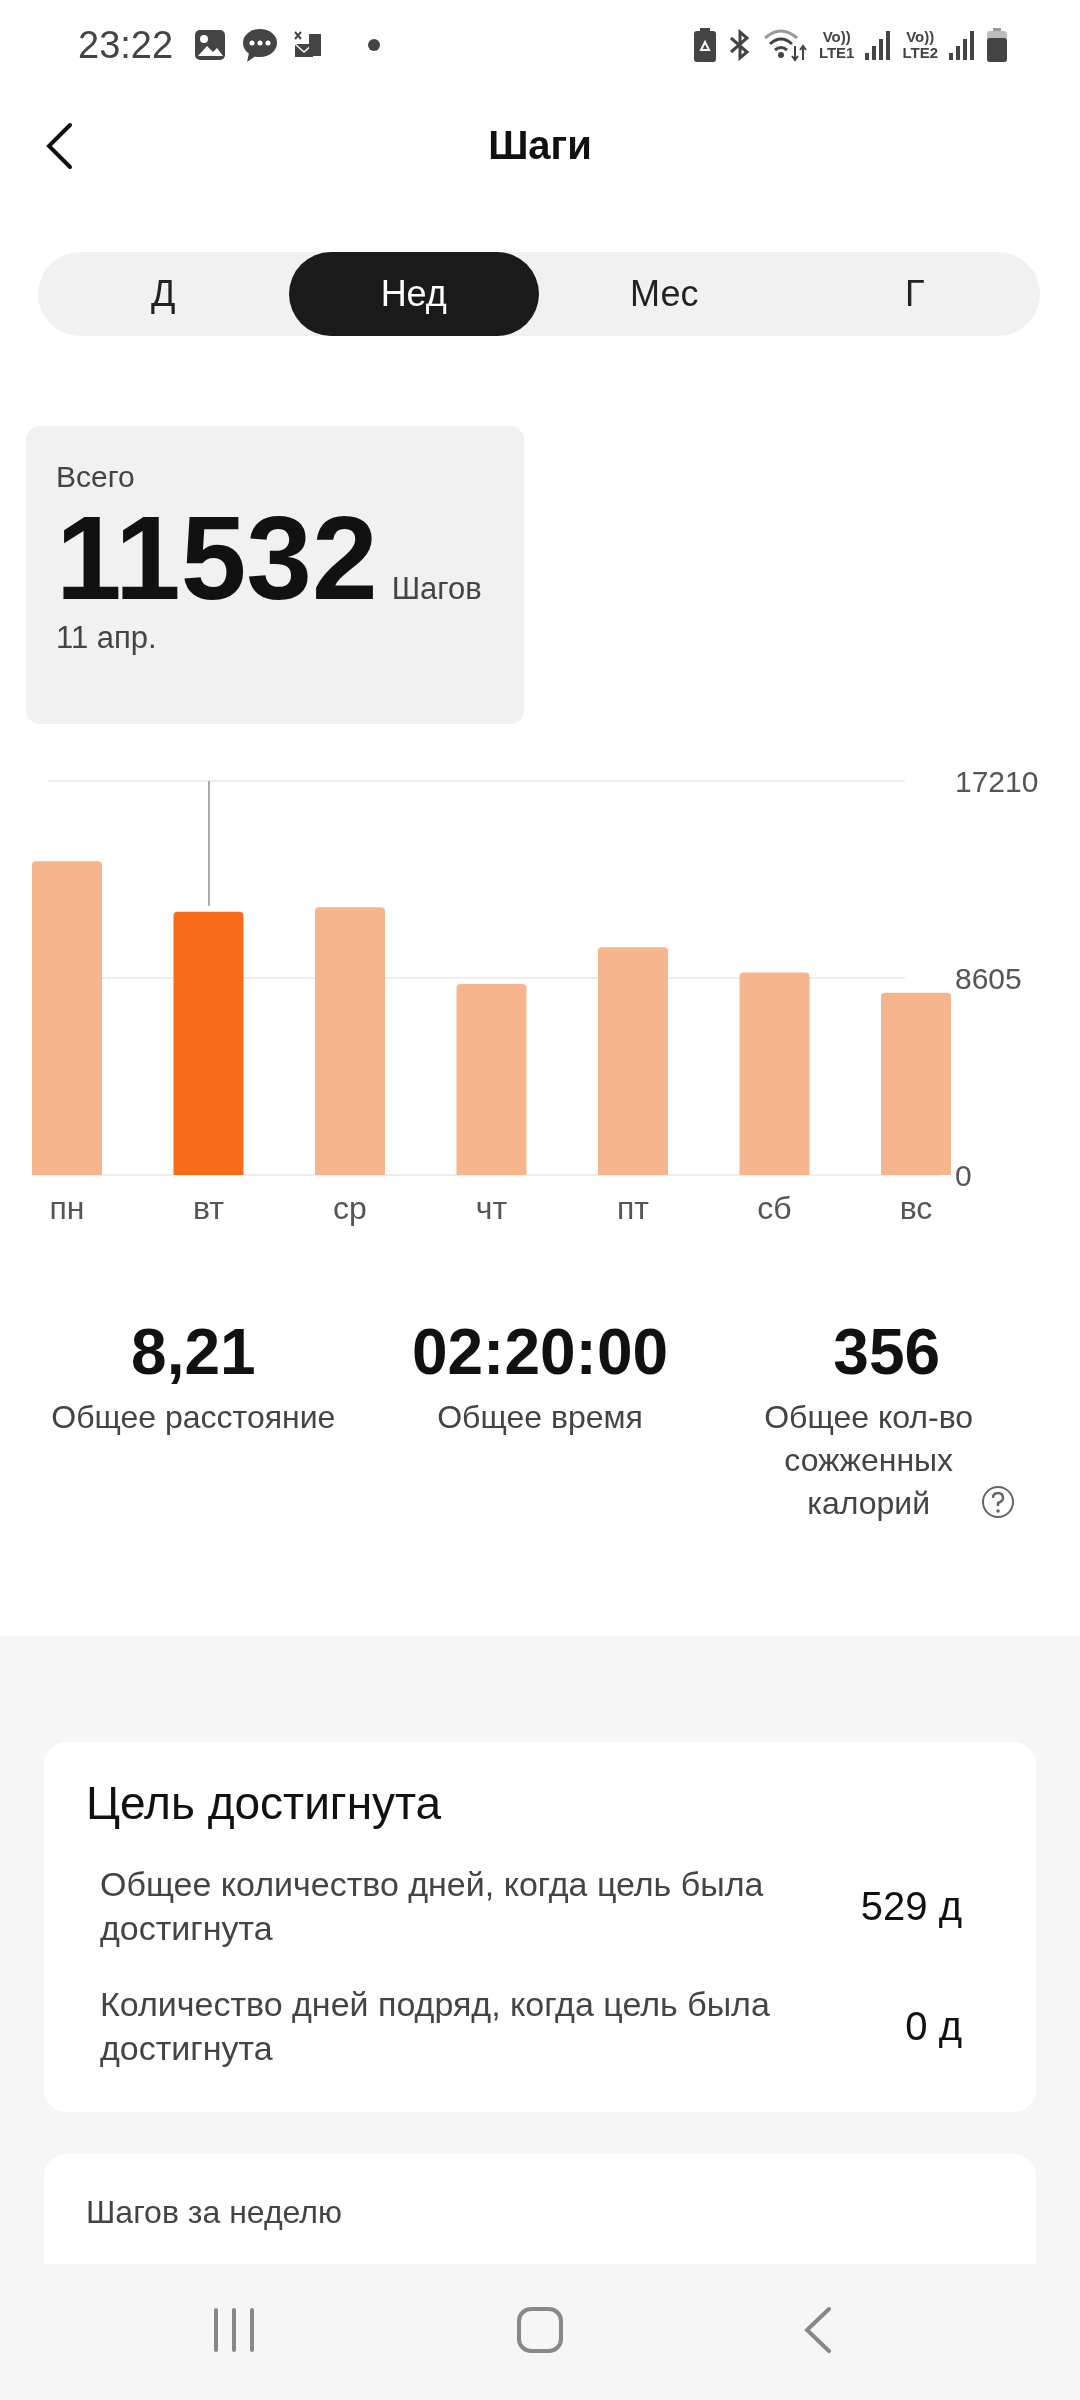  Describe the element at coordinates (208, 1208) in the screenshot. I see `day-label: вт` at that location.